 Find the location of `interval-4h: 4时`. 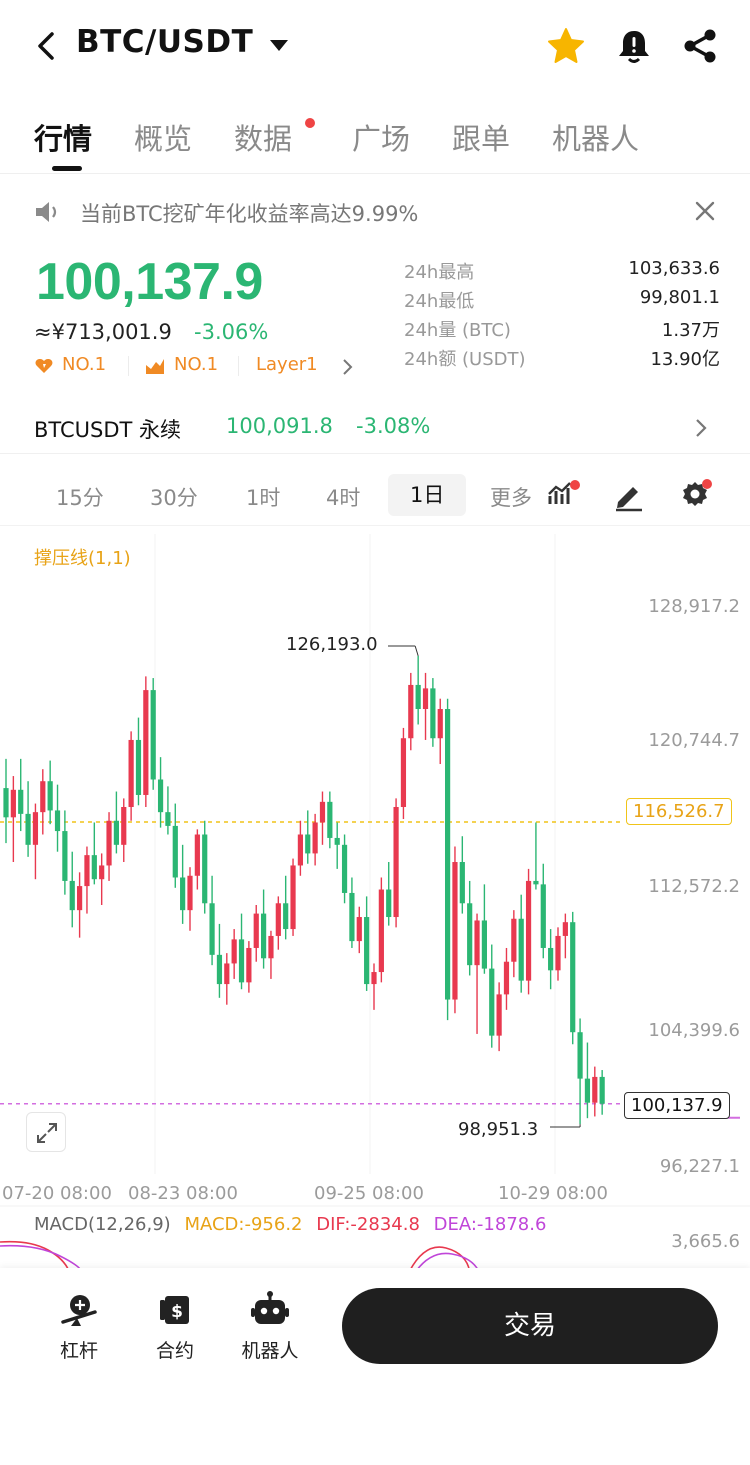

interval-4h: 4时 is located at coordinates (343, 497).